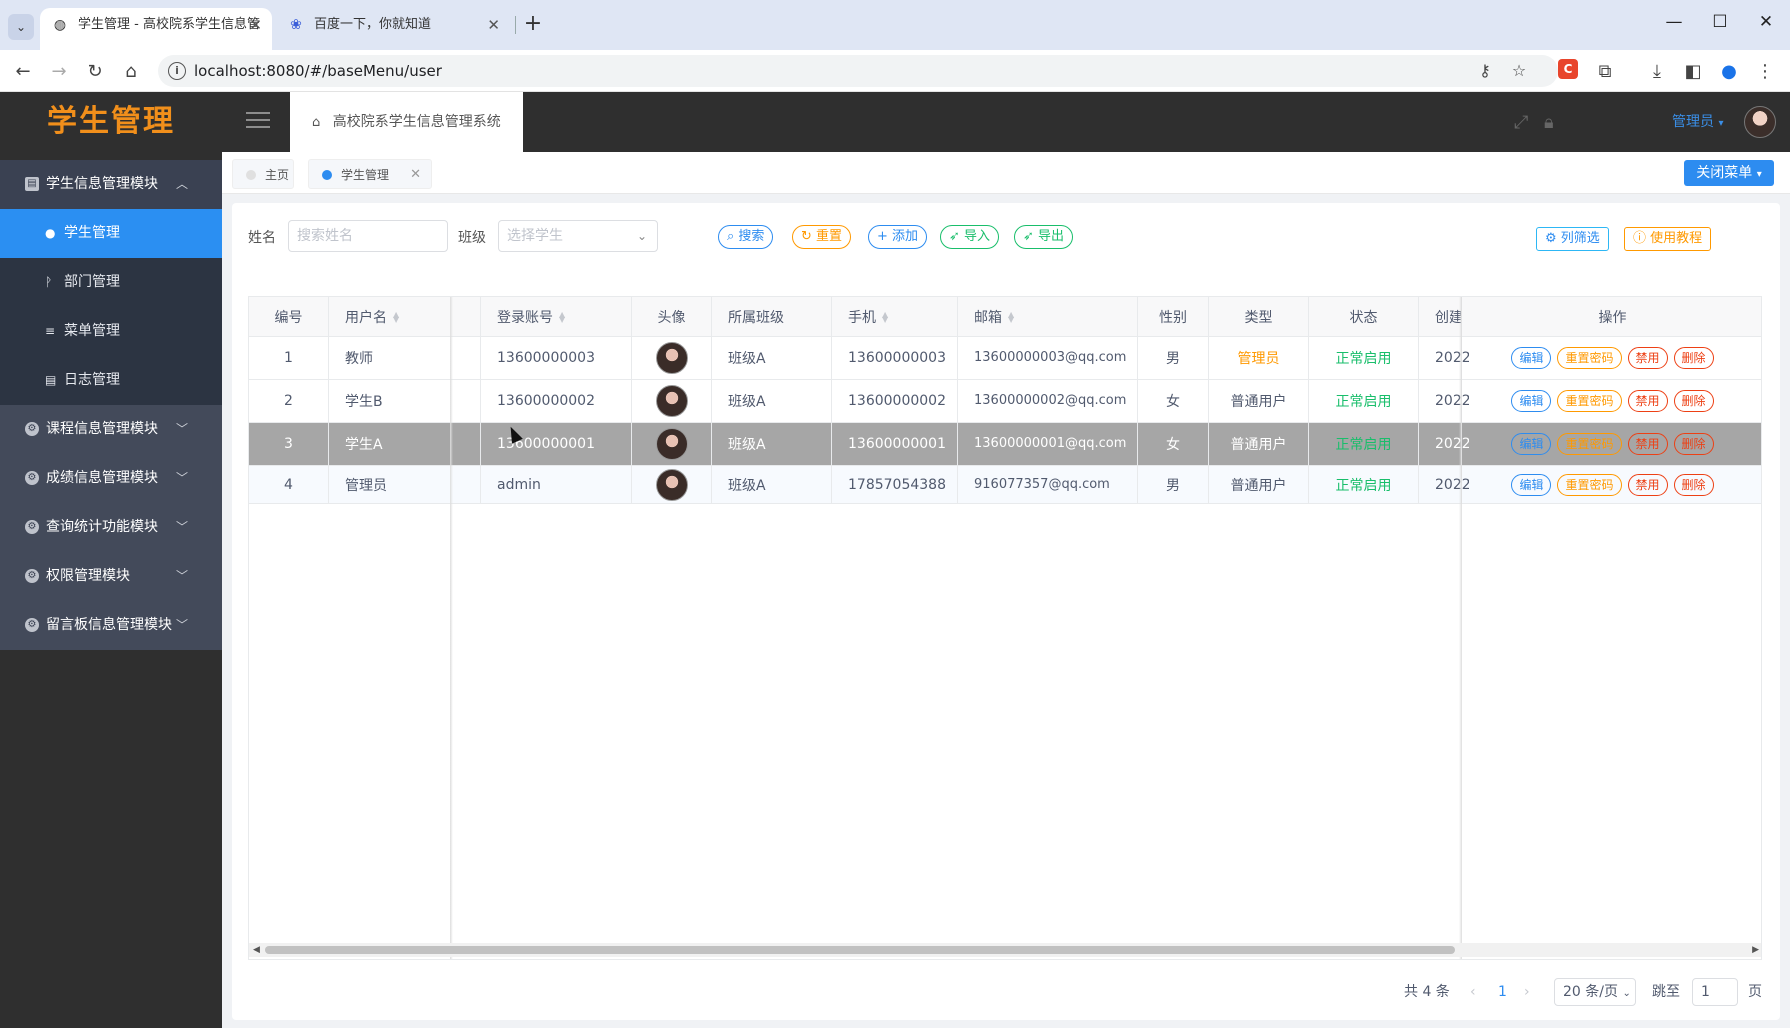 The width and height of the screenshot is (1790, 1028). I want to click on user-avatar, so click(1760, 122).